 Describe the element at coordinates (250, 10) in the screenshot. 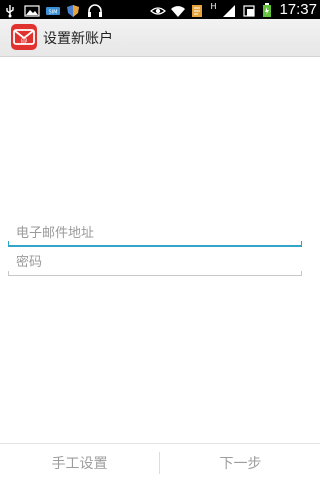

I see `screenshot-icon` at that location.